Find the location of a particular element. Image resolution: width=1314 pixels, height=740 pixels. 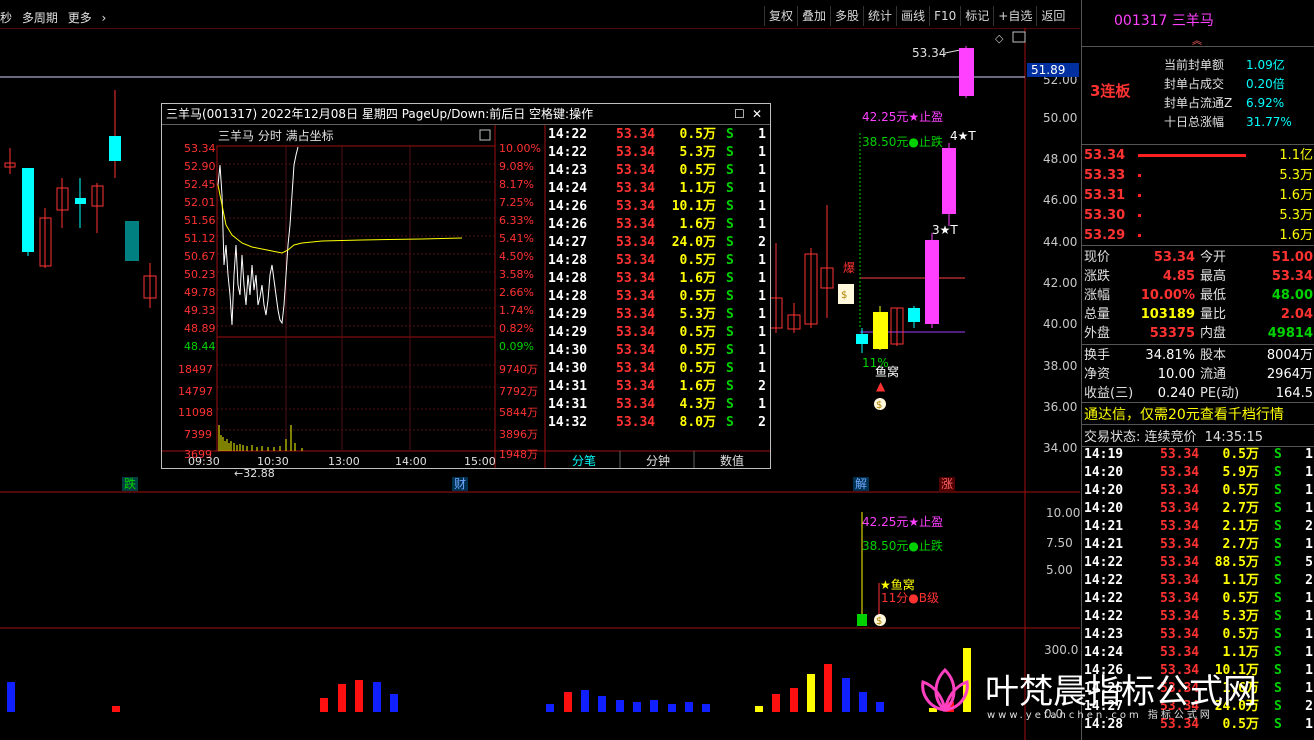

burst-label: 爆 is located at coordinates (849, 268).